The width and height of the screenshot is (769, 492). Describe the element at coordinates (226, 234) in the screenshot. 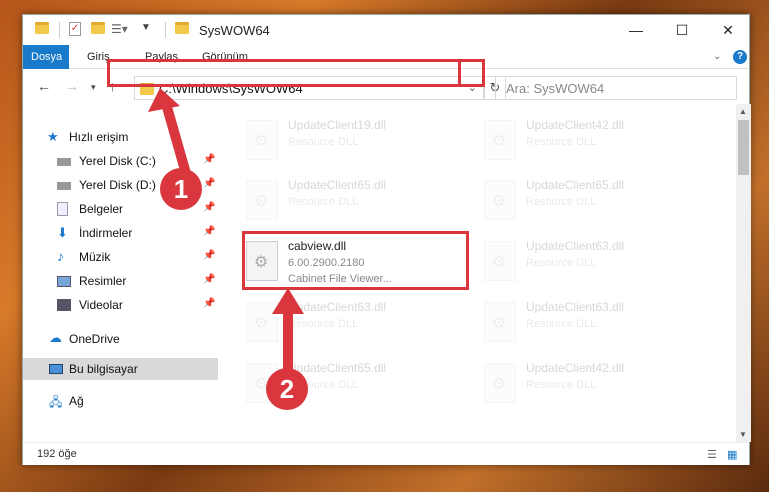

I see `annotation-arrows` at that location.